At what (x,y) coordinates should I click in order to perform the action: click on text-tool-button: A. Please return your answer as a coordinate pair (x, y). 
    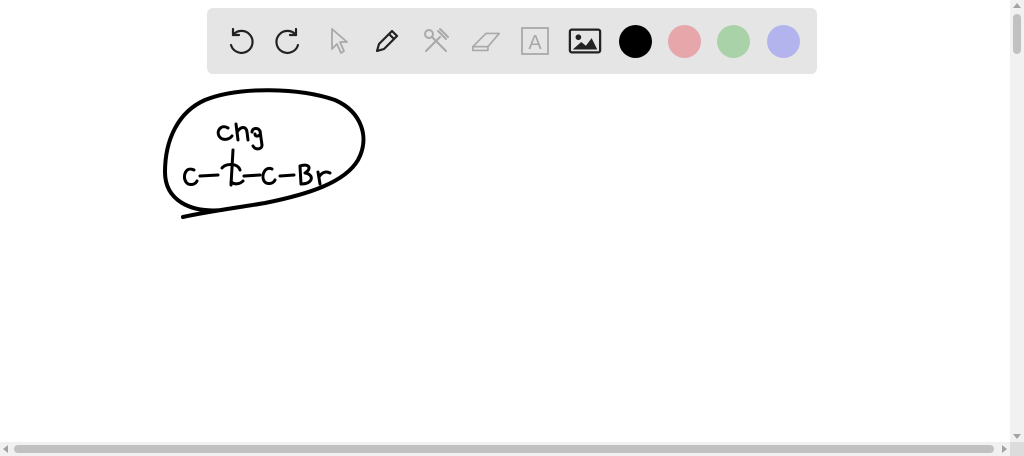
    Looking at the image, I should click on (535, 41).